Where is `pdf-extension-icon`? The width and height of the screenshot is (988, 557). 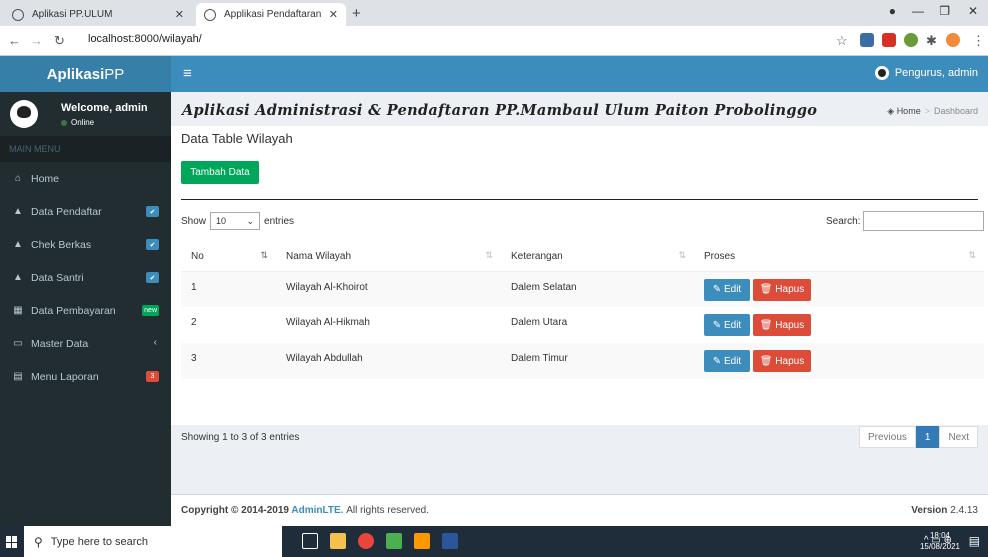 pdf-extension-icon is located at coordinates (889, 40).